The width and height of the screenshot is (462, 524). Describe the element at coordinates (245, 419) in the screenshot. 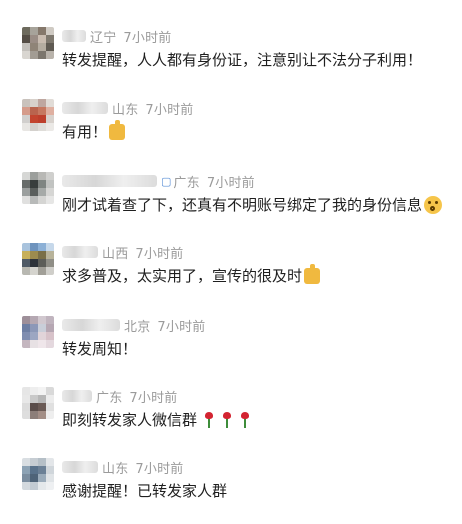

I see `rose-icon` at that location.